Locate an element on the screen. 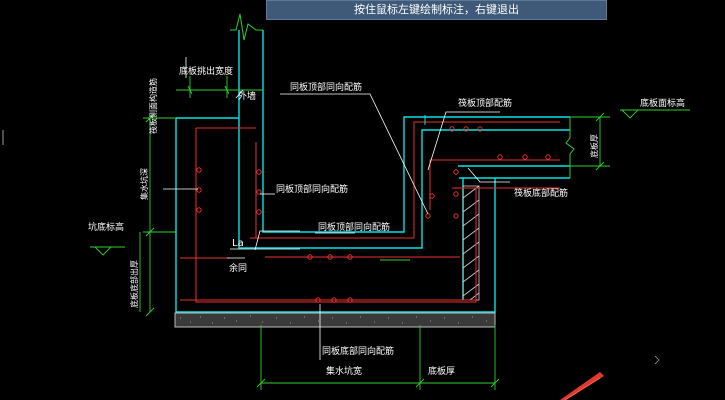  label-la: La is located at coordinates (238, 243).